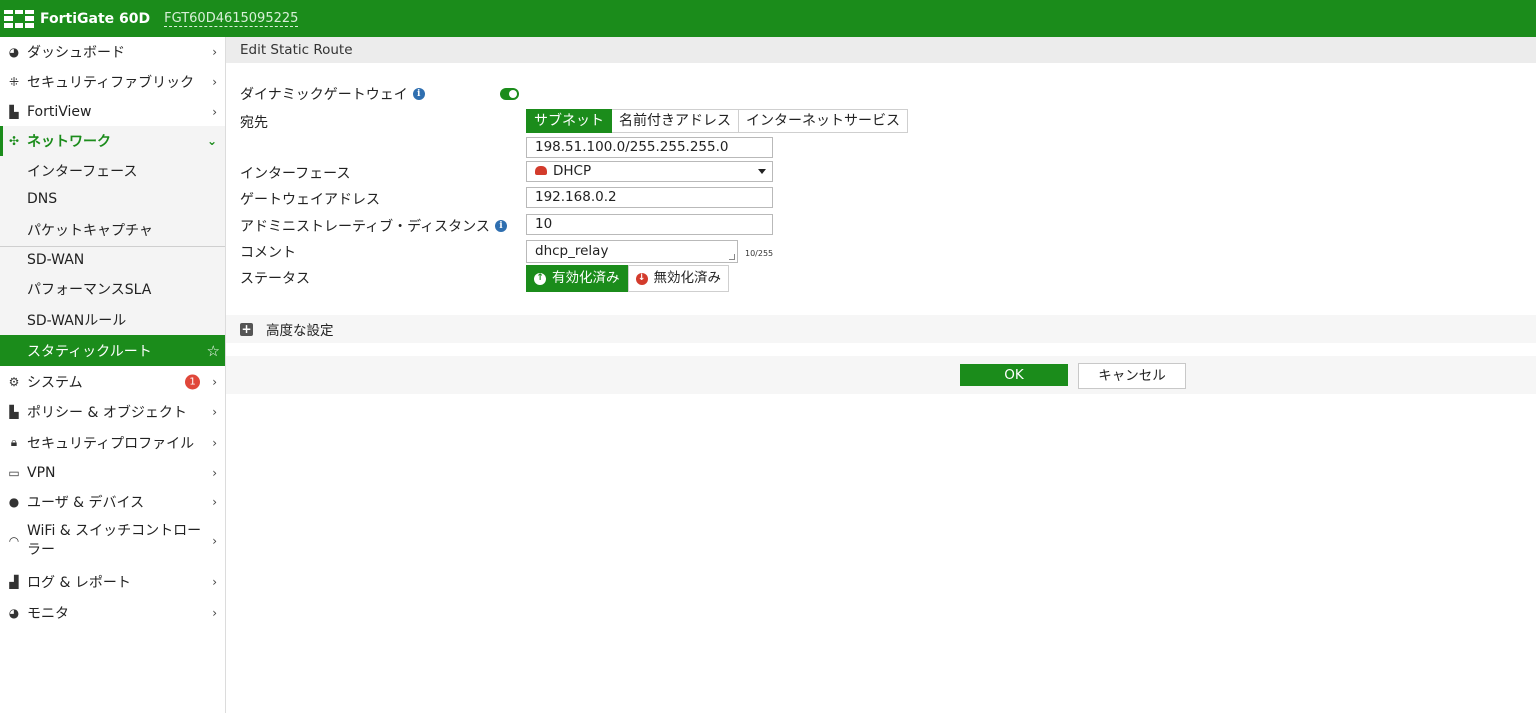  I want to click on dynamic-gateway-label: ダイナミックゲートウェイ, so click(324, 95).